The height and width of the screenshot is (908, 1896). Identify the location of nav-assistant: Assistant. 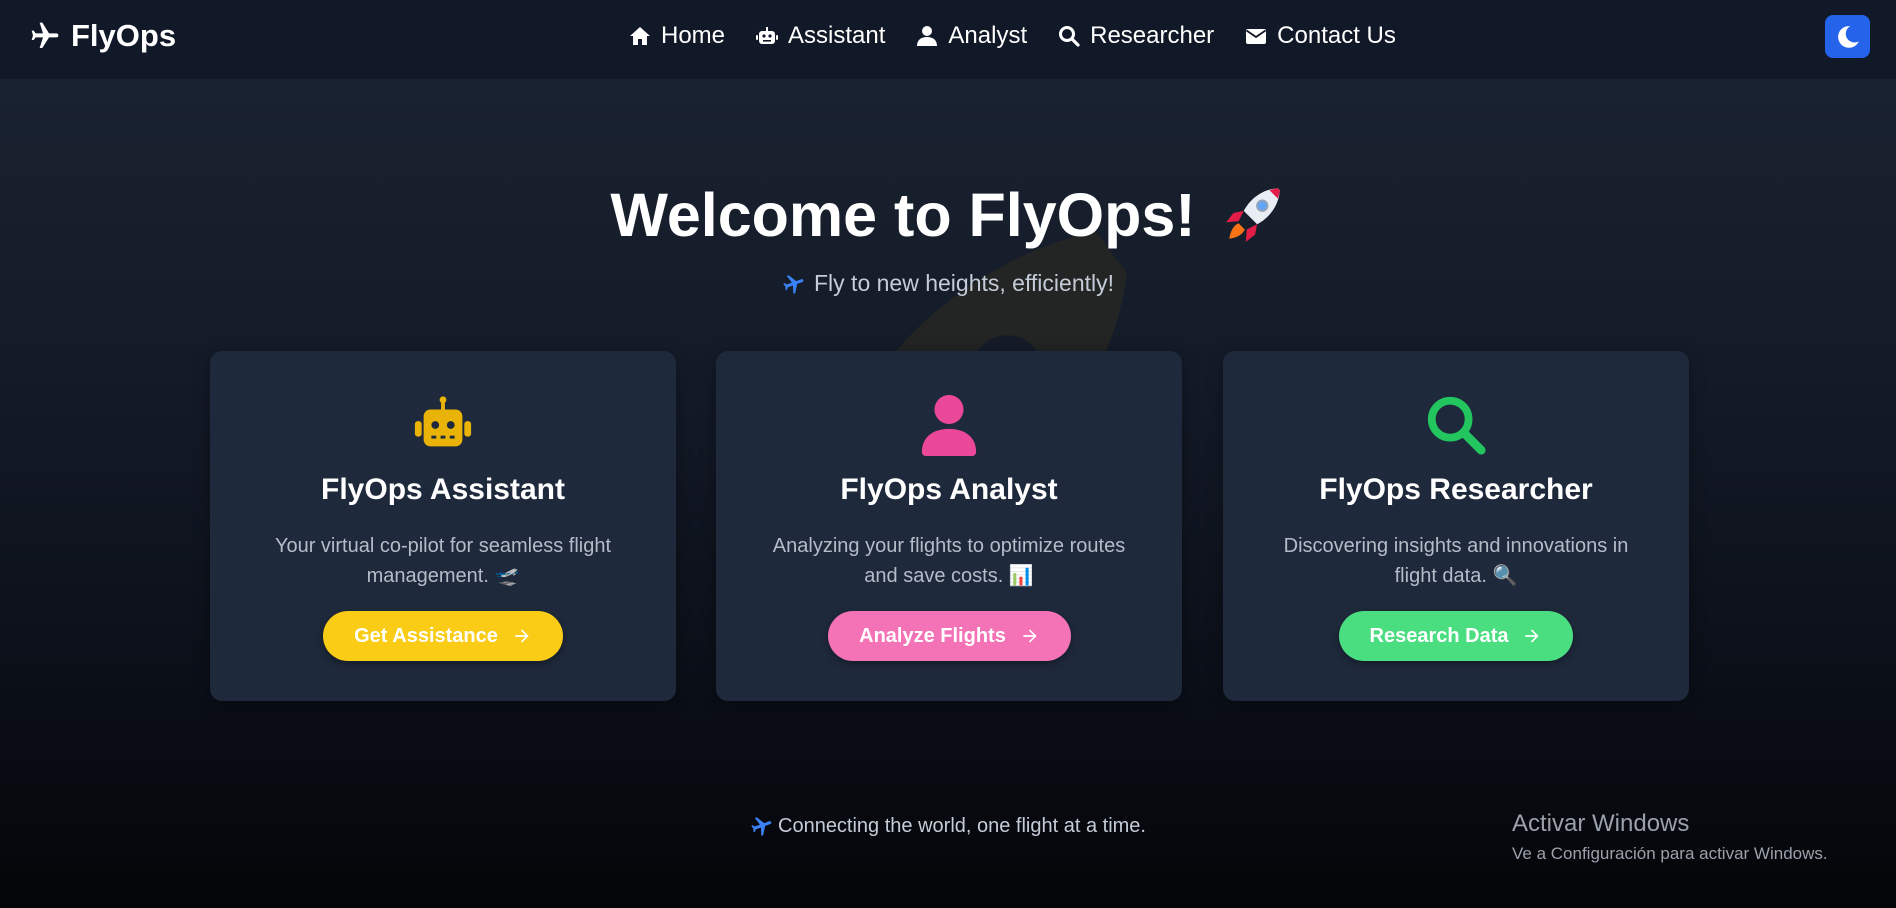
(820, 36).